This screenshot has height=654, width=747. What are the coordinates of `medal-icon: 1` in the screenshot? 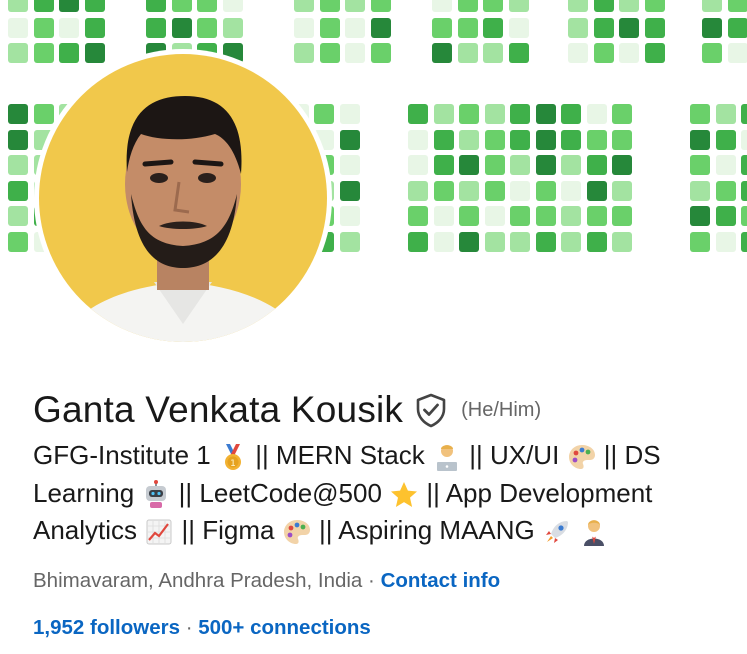 It's located at (232, 457).